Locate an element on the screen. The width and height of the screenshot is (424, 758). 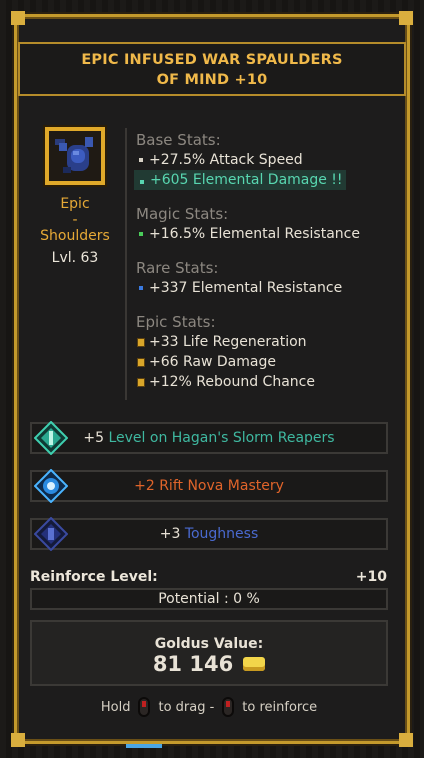
goldus-value-row: 81 146 is located at coordinates (209, 664).